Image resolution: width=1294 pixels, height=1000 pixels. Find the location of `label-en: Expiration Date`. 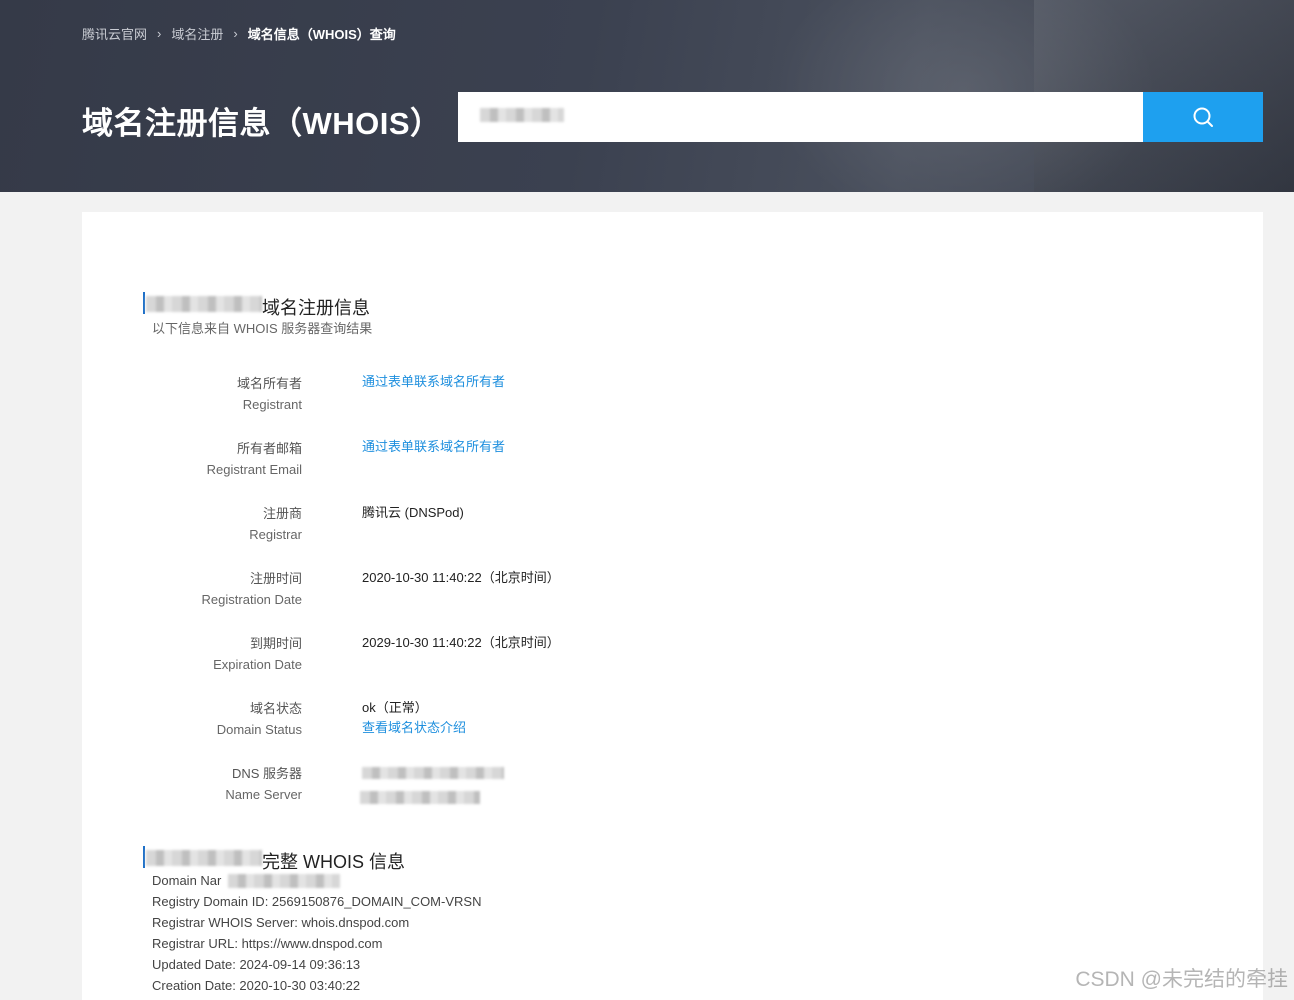

label-en: Expiration Date is located at coordinates (257, 664).